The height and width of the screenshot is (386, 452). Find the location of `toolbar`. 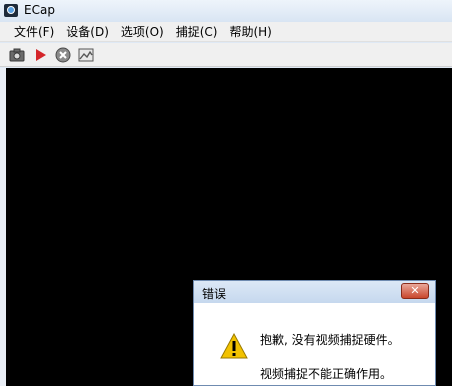

toolbar is located at coordinates (226, 55).